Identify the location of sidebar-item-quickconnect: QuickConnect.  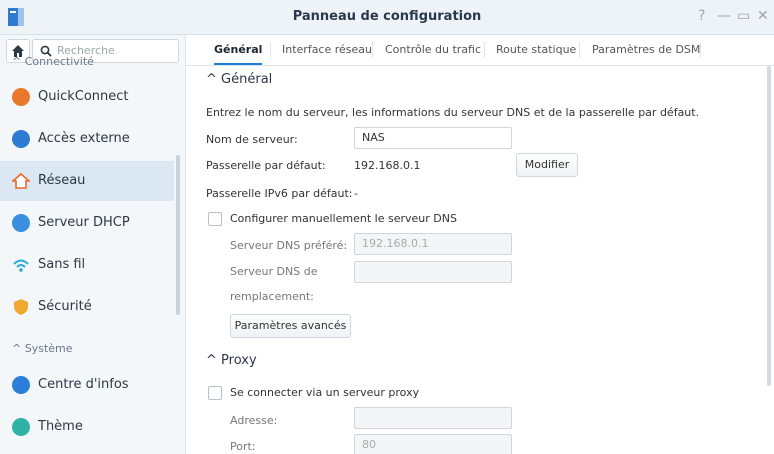
(87, 97).